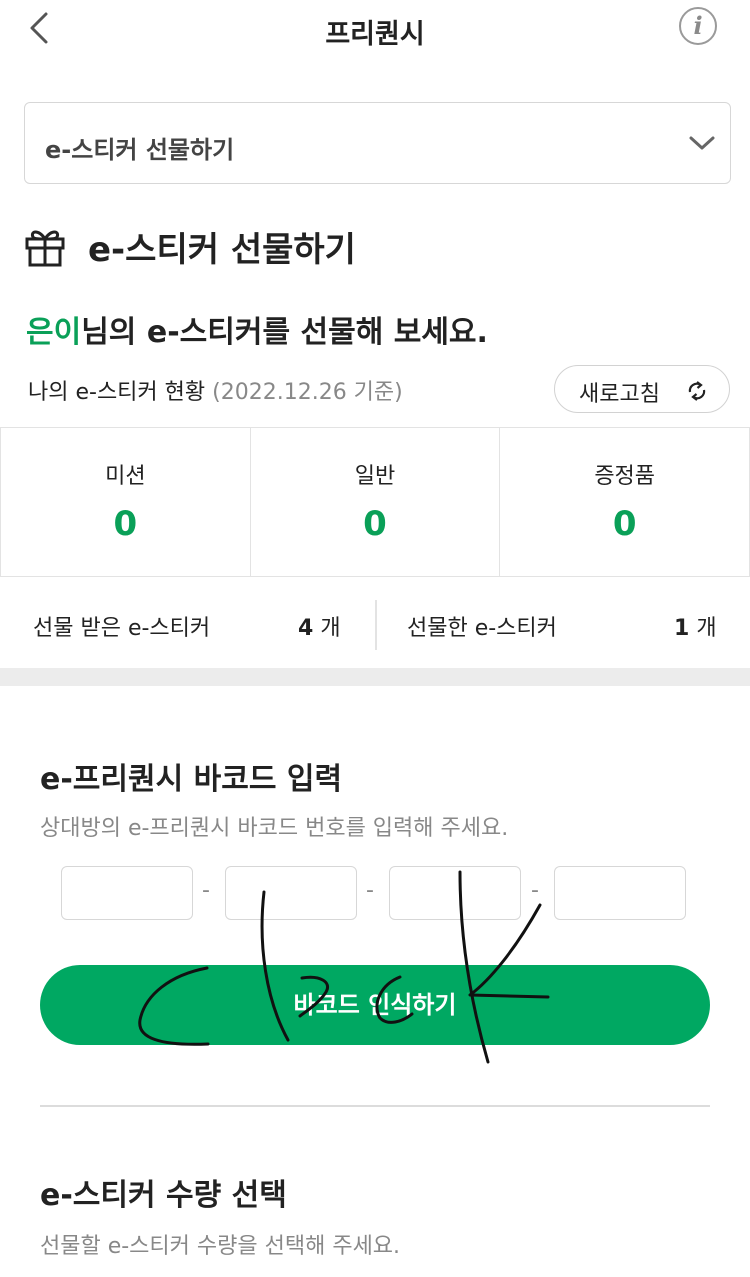 The image size is (750, 1277). Describe the element at coordinates (375, 476) in the screenshot. I see `count-label: 일반` at that location.